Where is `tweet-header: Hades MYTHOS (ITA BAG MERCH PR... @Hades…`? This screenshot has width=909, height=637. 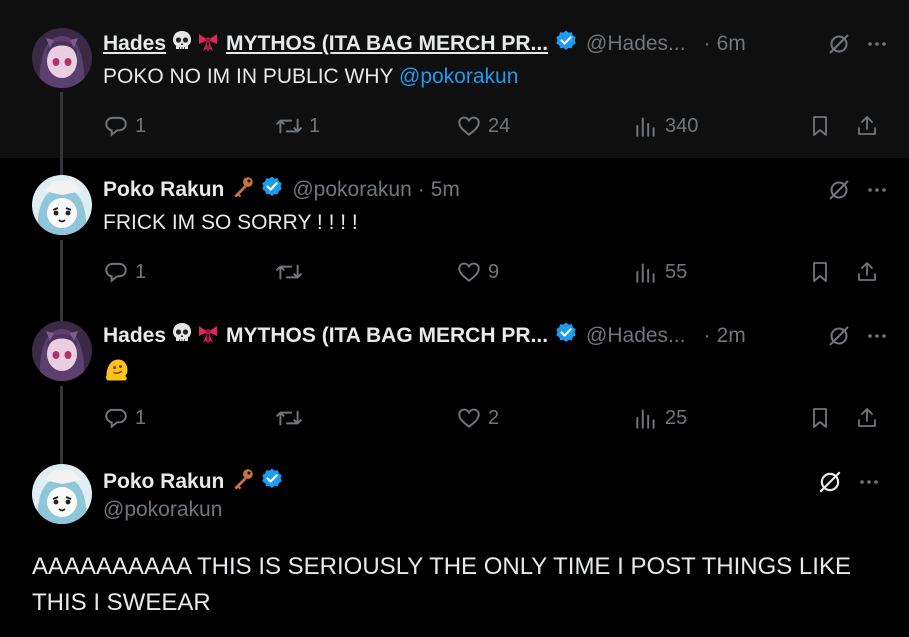 tweet-header: Hades MYTHOS (ITA BAG MERCH PR... @Hades… is located at coordinates (496, 336).